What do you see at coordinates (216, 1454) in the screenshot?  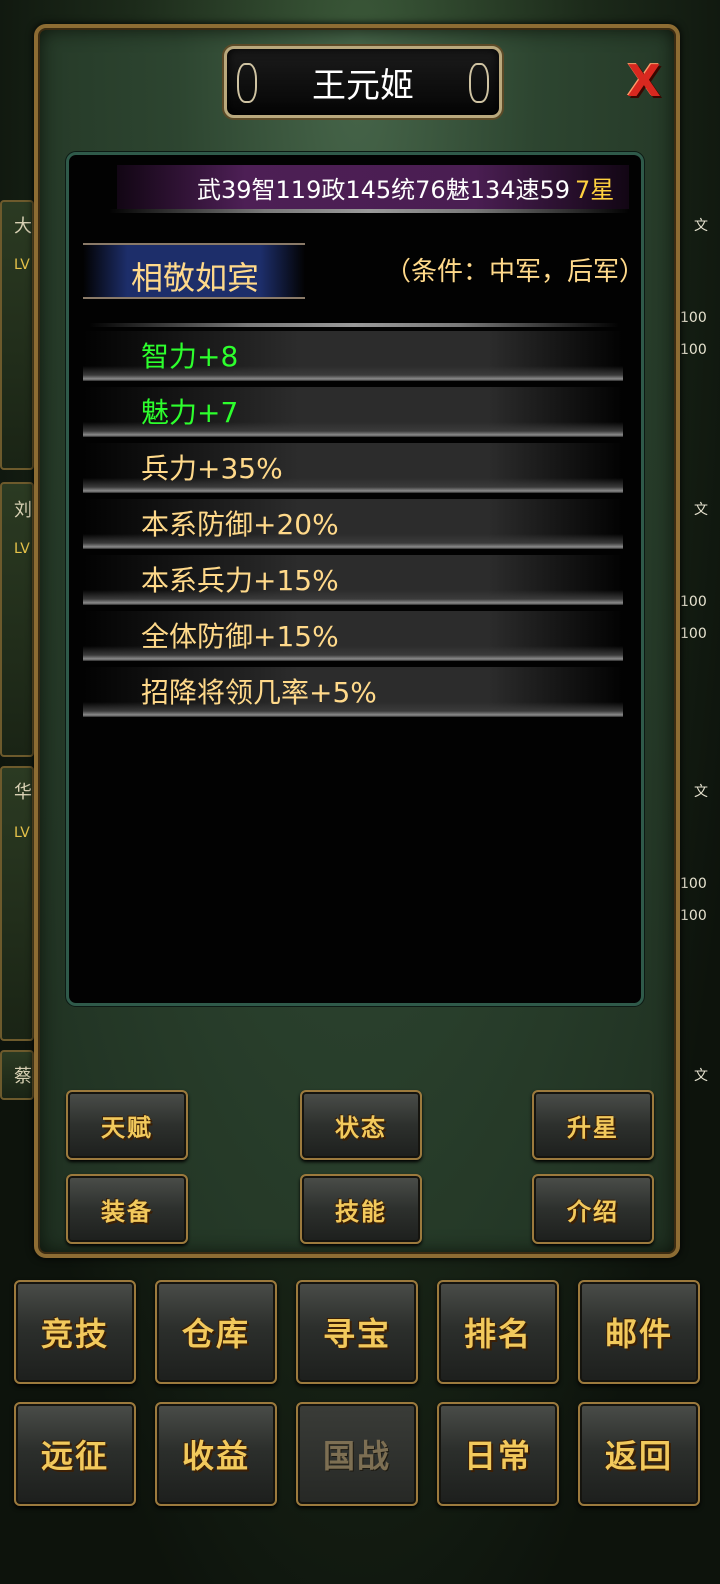 I see `income-button: 收益` at bounding box center [216, 1454].